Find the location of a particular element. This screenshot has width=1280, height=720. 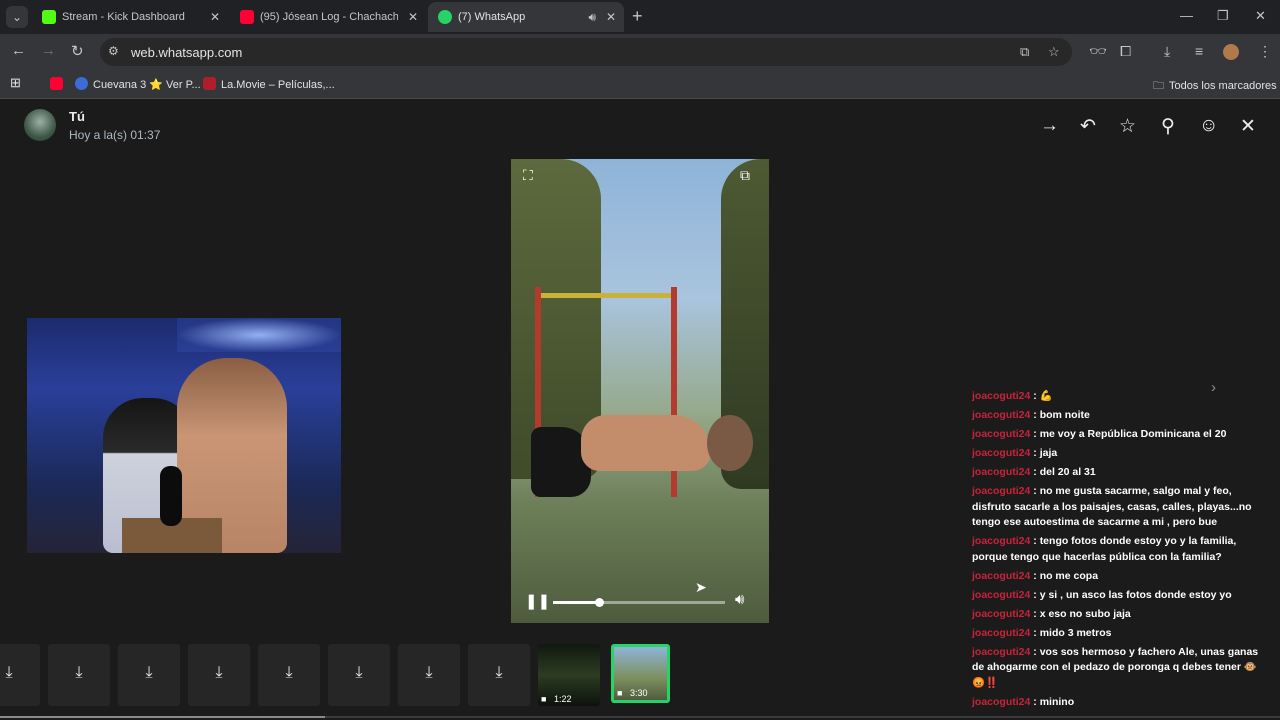

microphone is located at coordinates (171, 496).